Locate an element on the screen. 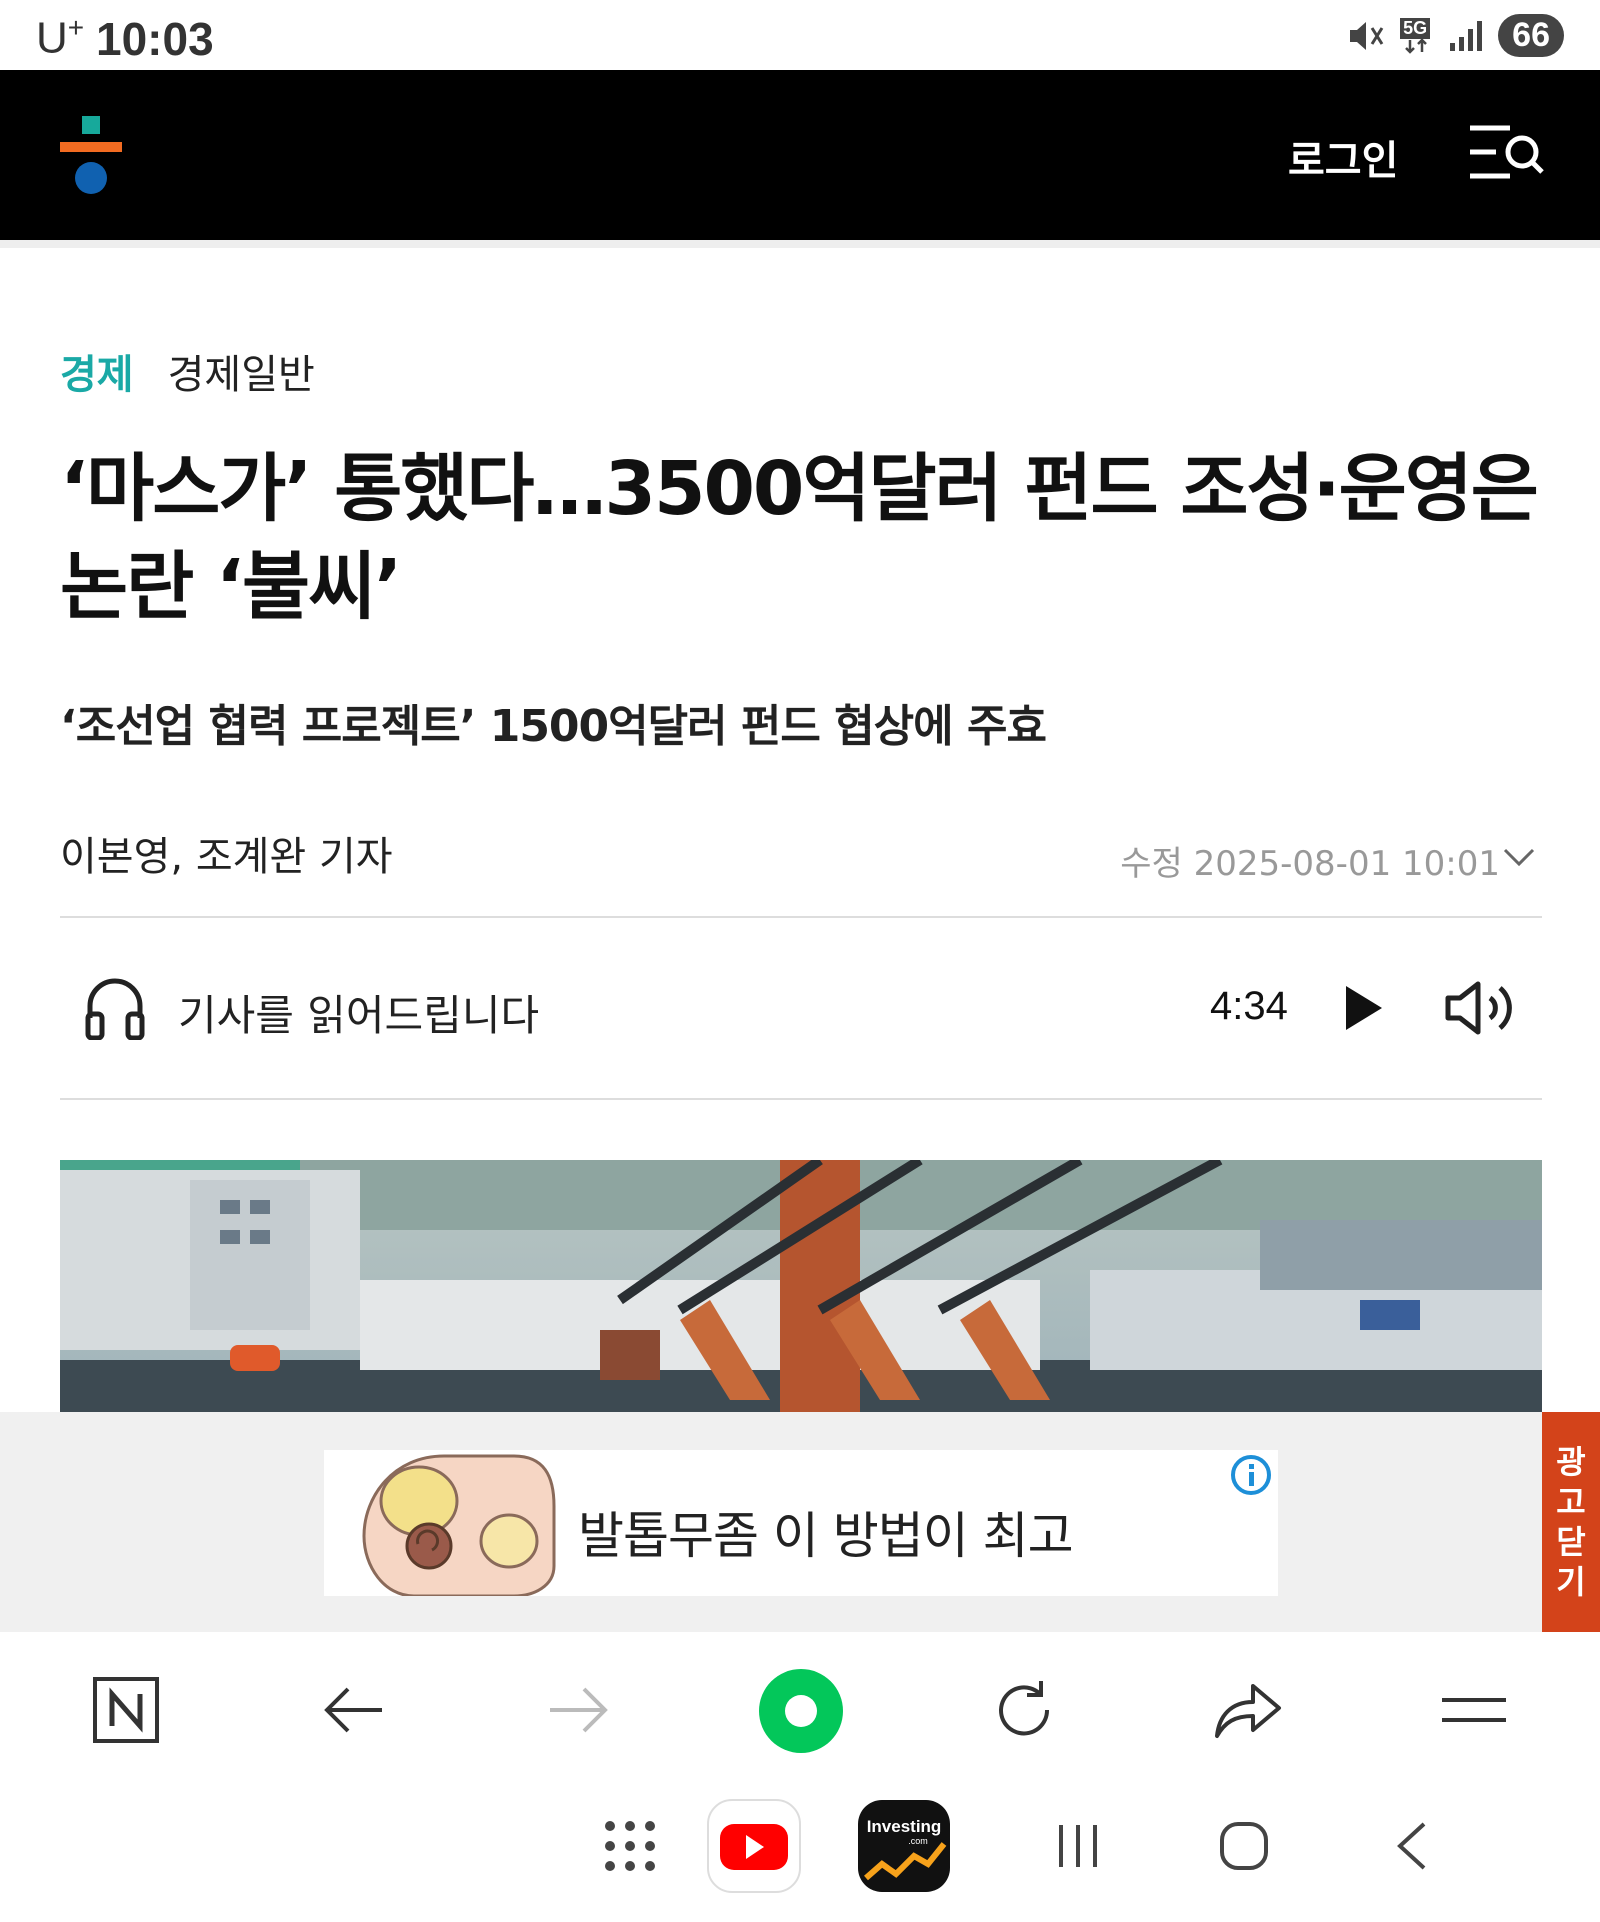 Image resolution: width=1600 pixels, height=1922 pixels. home-icon is located at coordinates (1244, 1846).